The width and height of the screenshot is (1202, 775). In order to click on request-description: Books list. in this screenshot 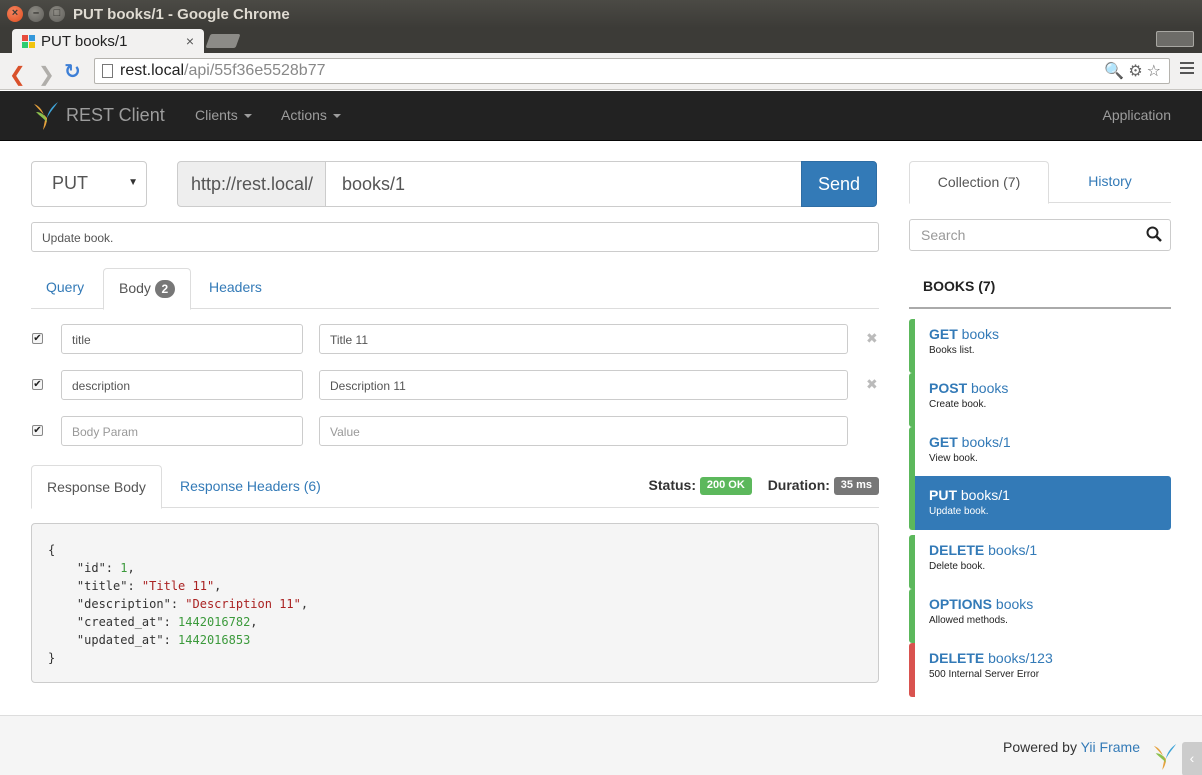, I will do `click(952, 350)`.